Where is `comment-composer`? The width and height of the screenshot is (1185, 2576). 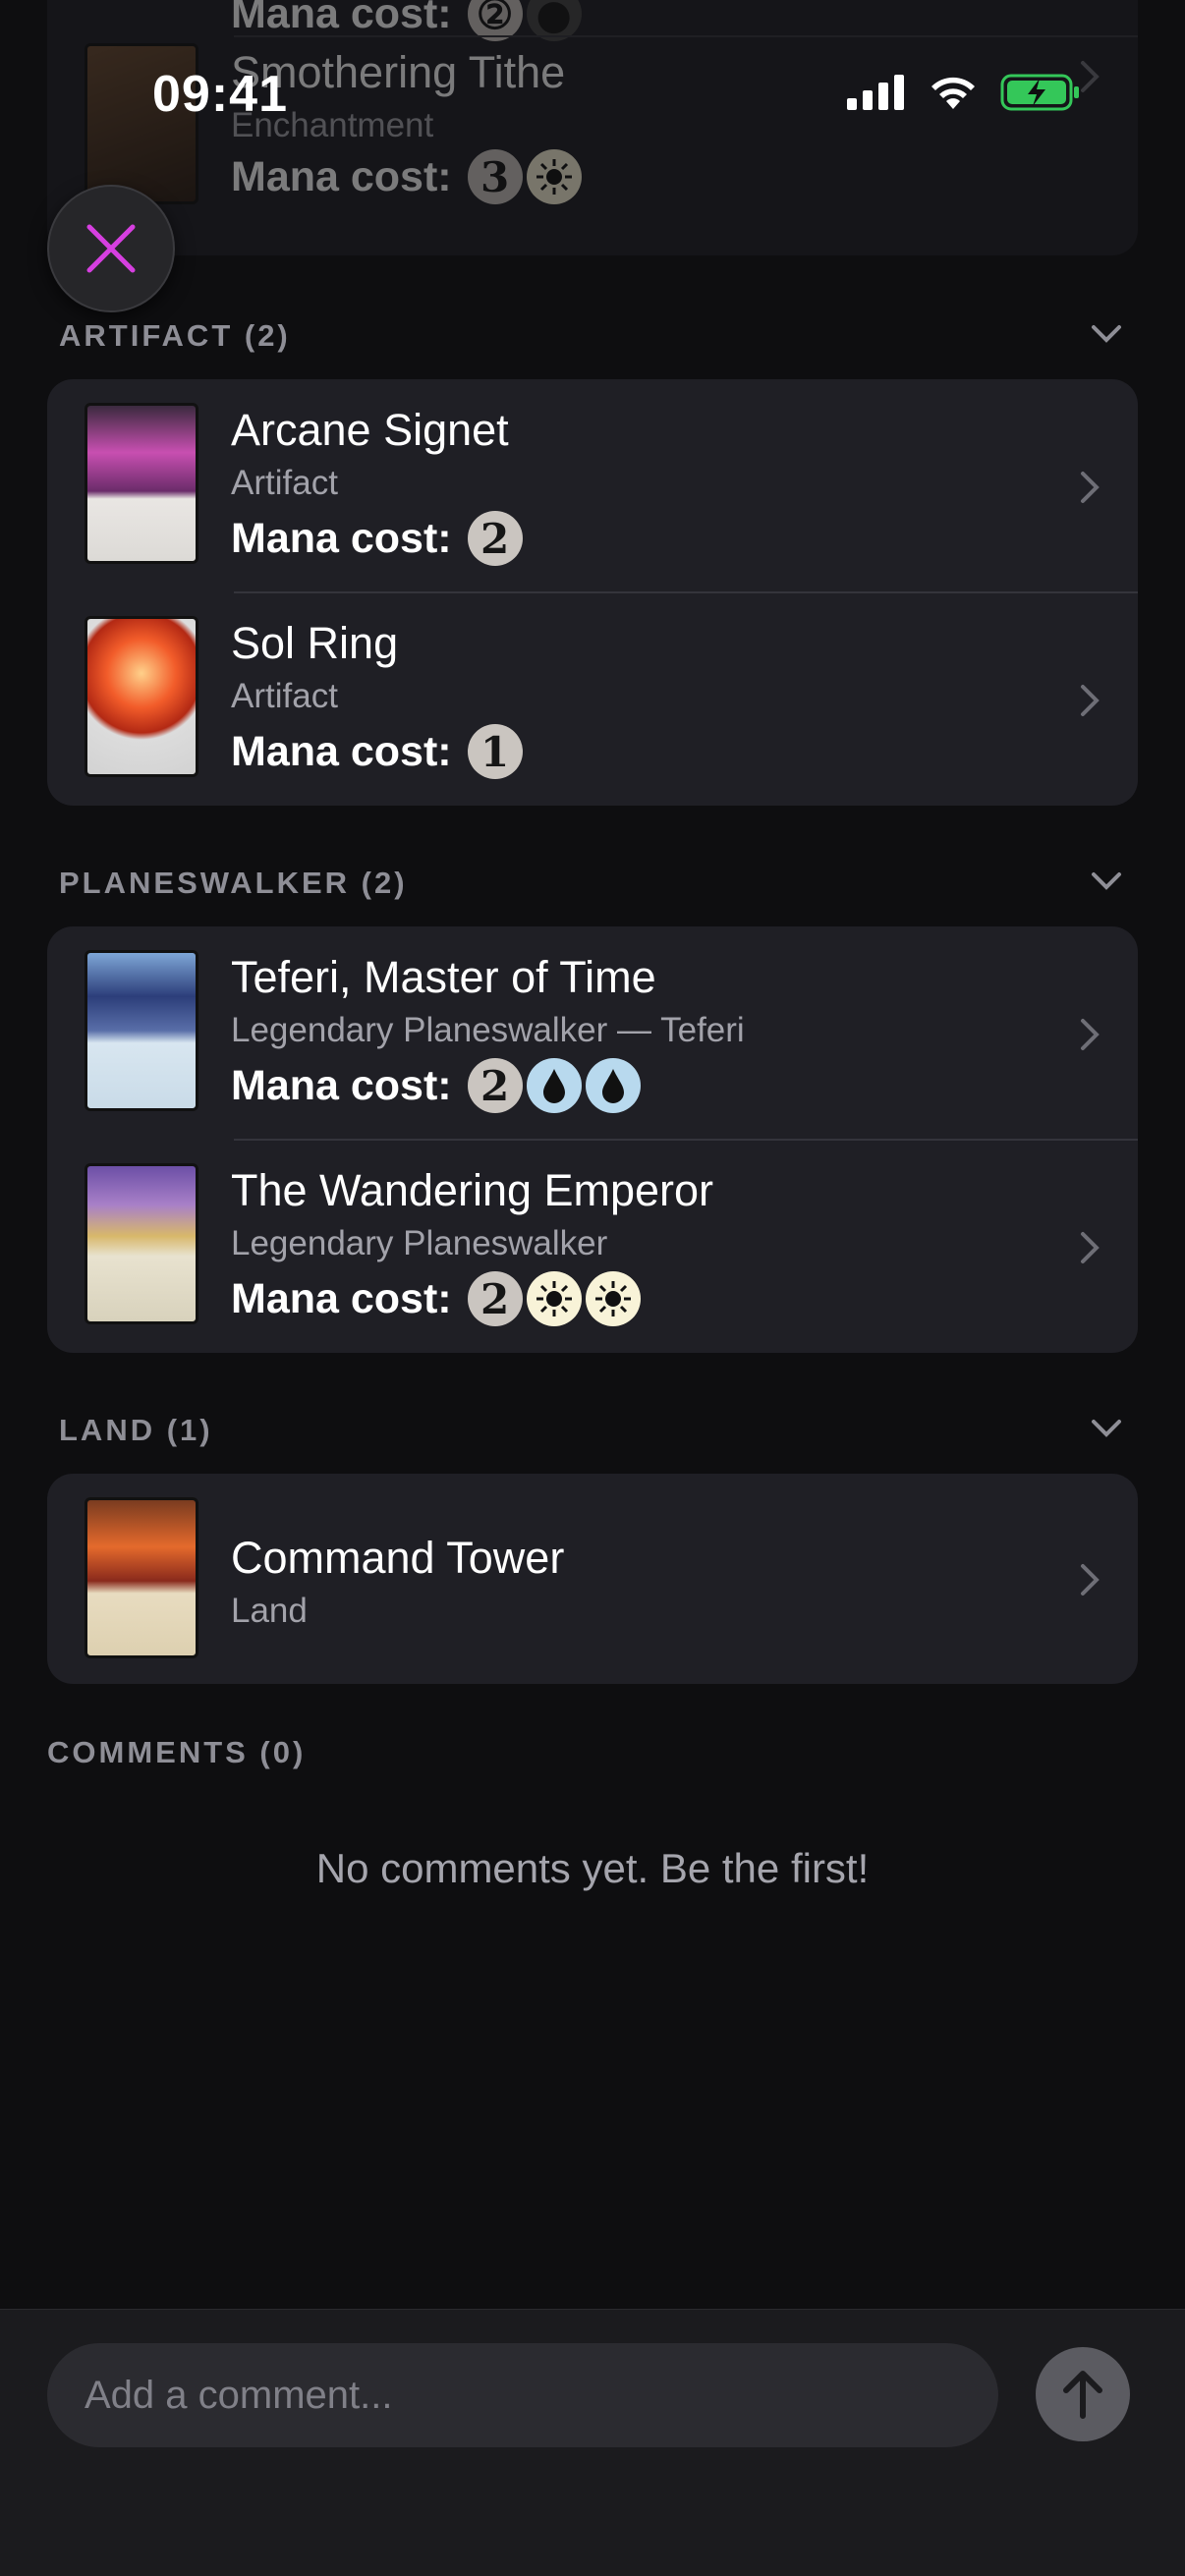 comment-composer is located at coordinates (592, 2442).